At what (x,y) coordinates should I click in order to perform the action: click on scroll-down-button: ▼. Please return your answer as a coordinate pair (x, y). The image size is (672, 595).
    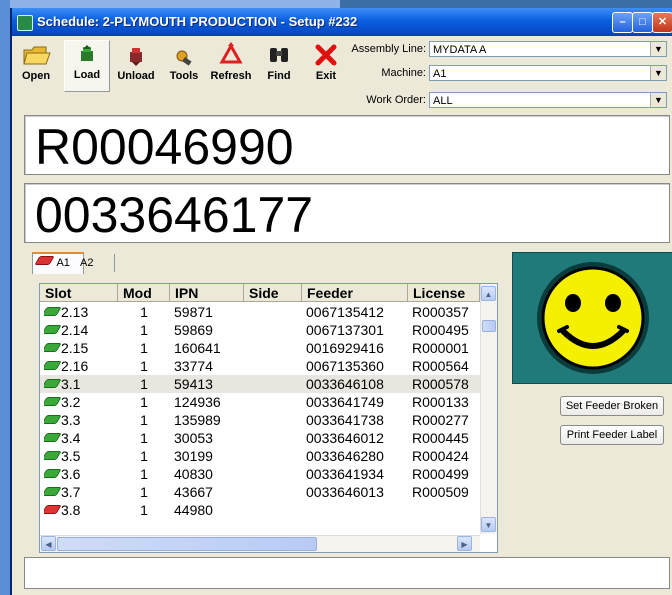
    Looking at the image, I should click on (488, 524).